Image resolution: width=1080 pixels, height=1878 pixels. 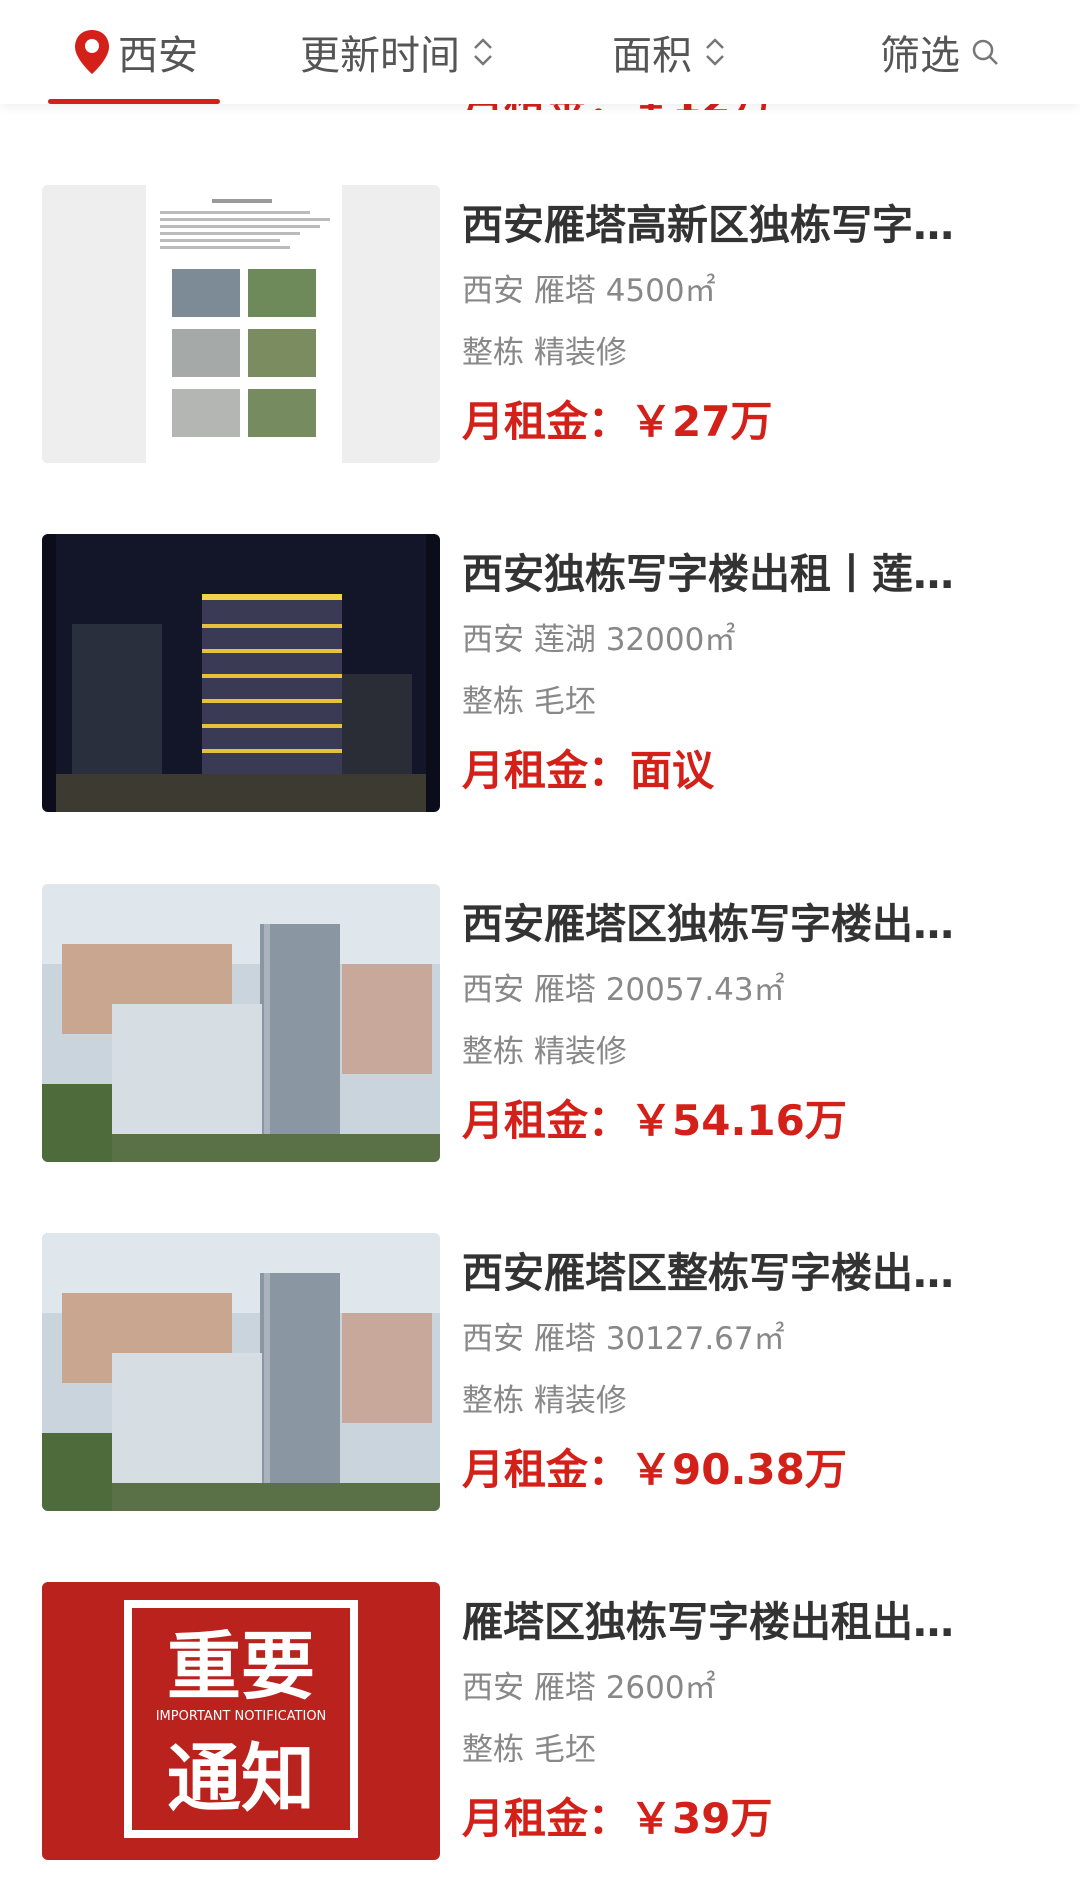 What do you see at coordinates (599, 640) in the screenshot?
I see `listing-location-area: 西安 莲湖 32000㎡` at bounding box center [599, 640].